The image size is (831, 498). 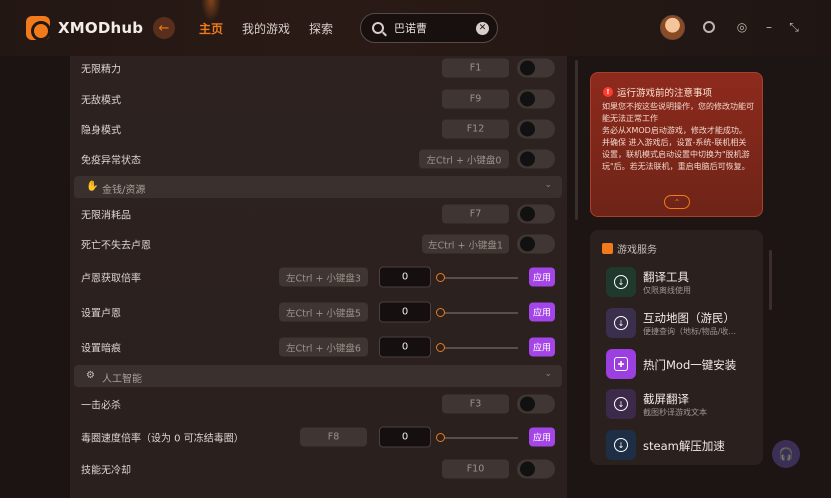 I want to click on section-header-ai: ⚙ 人工智能 ⌄, so click(x=318, y=376).